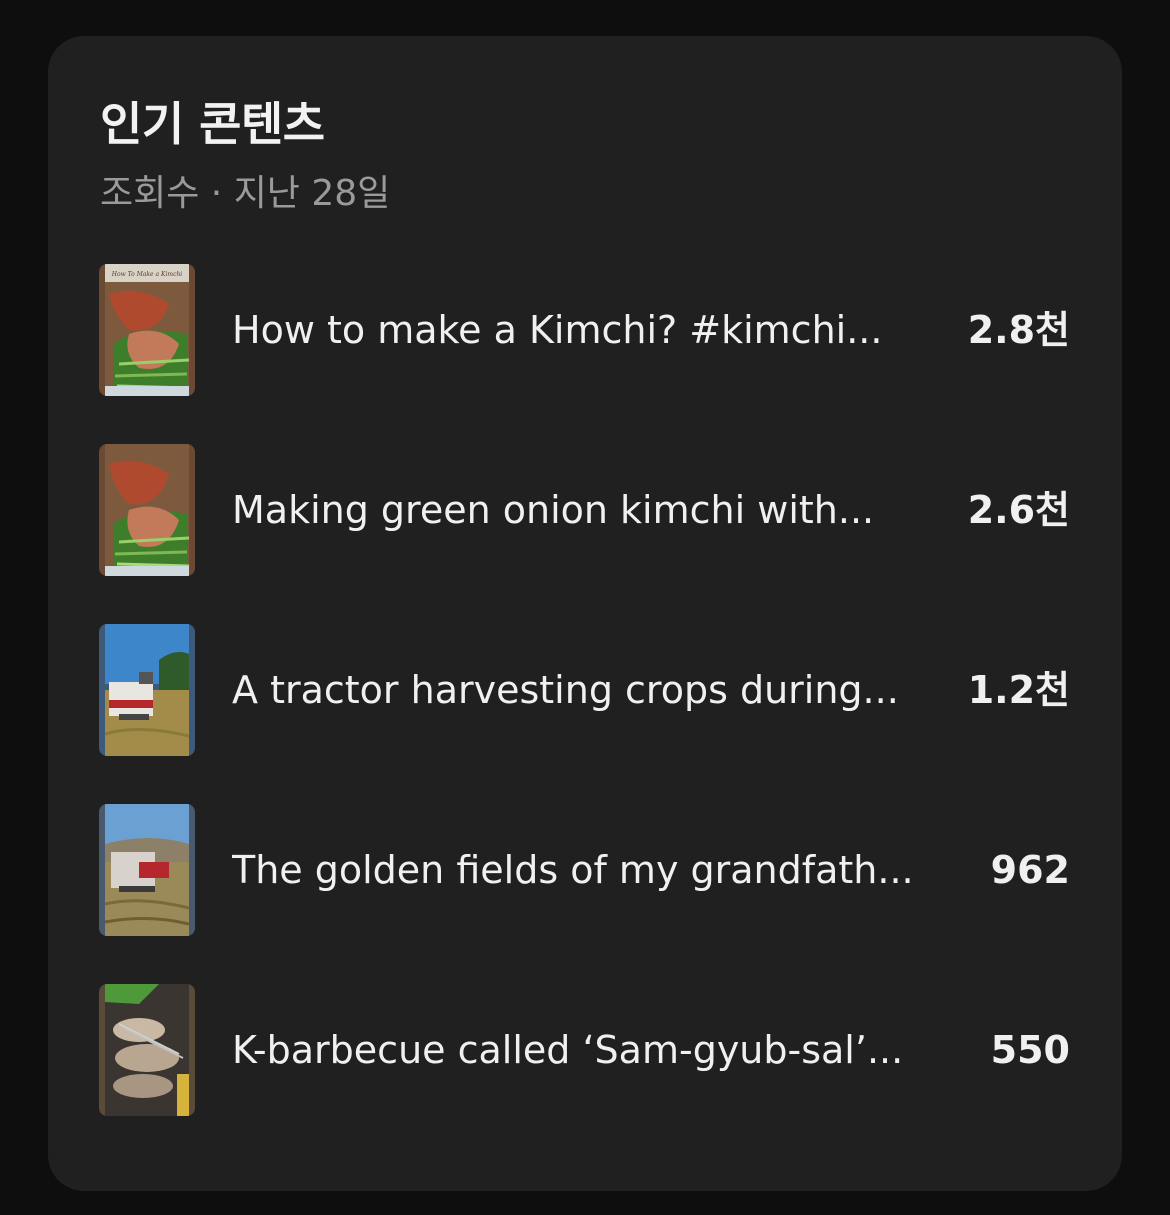 This screenshot has width=1170, height=1215. I want to click on view-count: 2.8천, so click(1018, 330).